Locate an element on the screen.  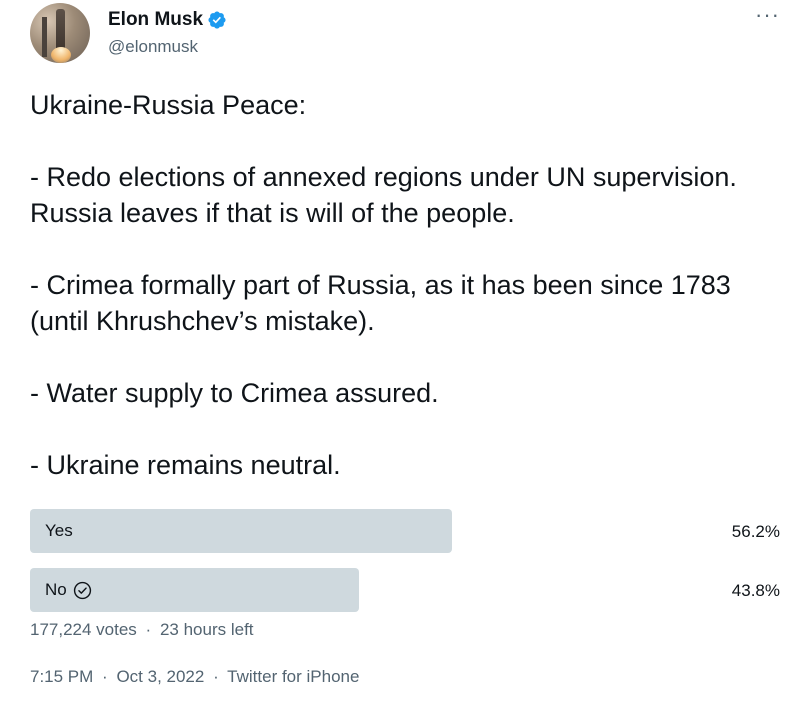
poll-option-yes: Yes 56.2% is located at coordinates (405, 531).